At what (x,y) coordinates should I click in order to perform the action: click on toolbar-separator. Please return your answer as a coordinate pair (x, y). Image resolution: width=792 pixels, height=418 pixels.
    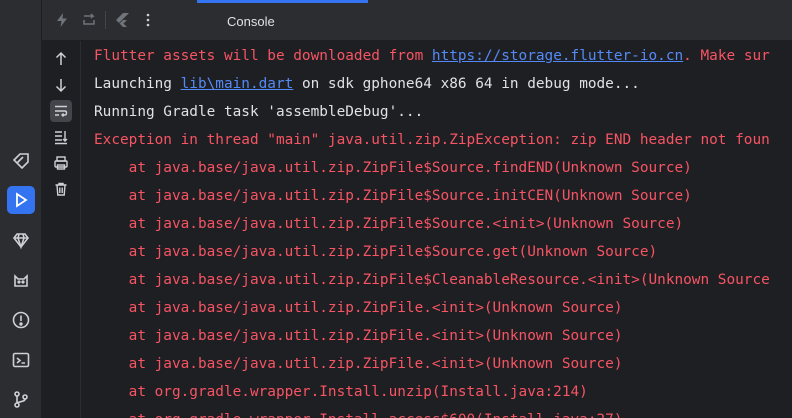
    Looking at the image, I should click on (105, 20).